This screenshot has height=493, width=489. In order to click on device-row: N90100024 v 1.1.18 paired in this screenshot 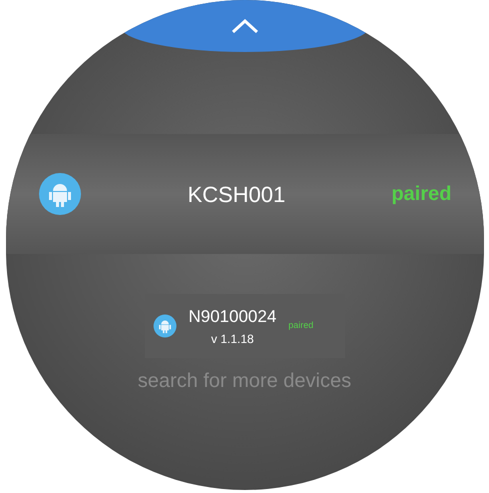, I will do `click(244, 326)`.